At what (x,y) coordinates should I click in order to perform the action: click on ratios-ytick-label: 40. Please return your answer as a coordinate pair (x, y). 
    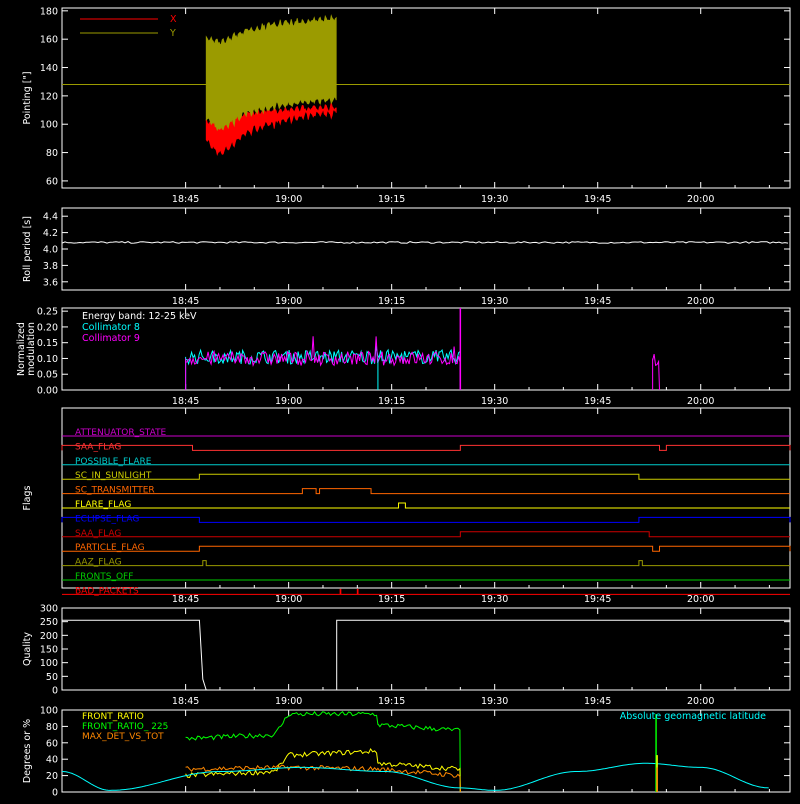
    Looking at the image, I should click on (52, 760).